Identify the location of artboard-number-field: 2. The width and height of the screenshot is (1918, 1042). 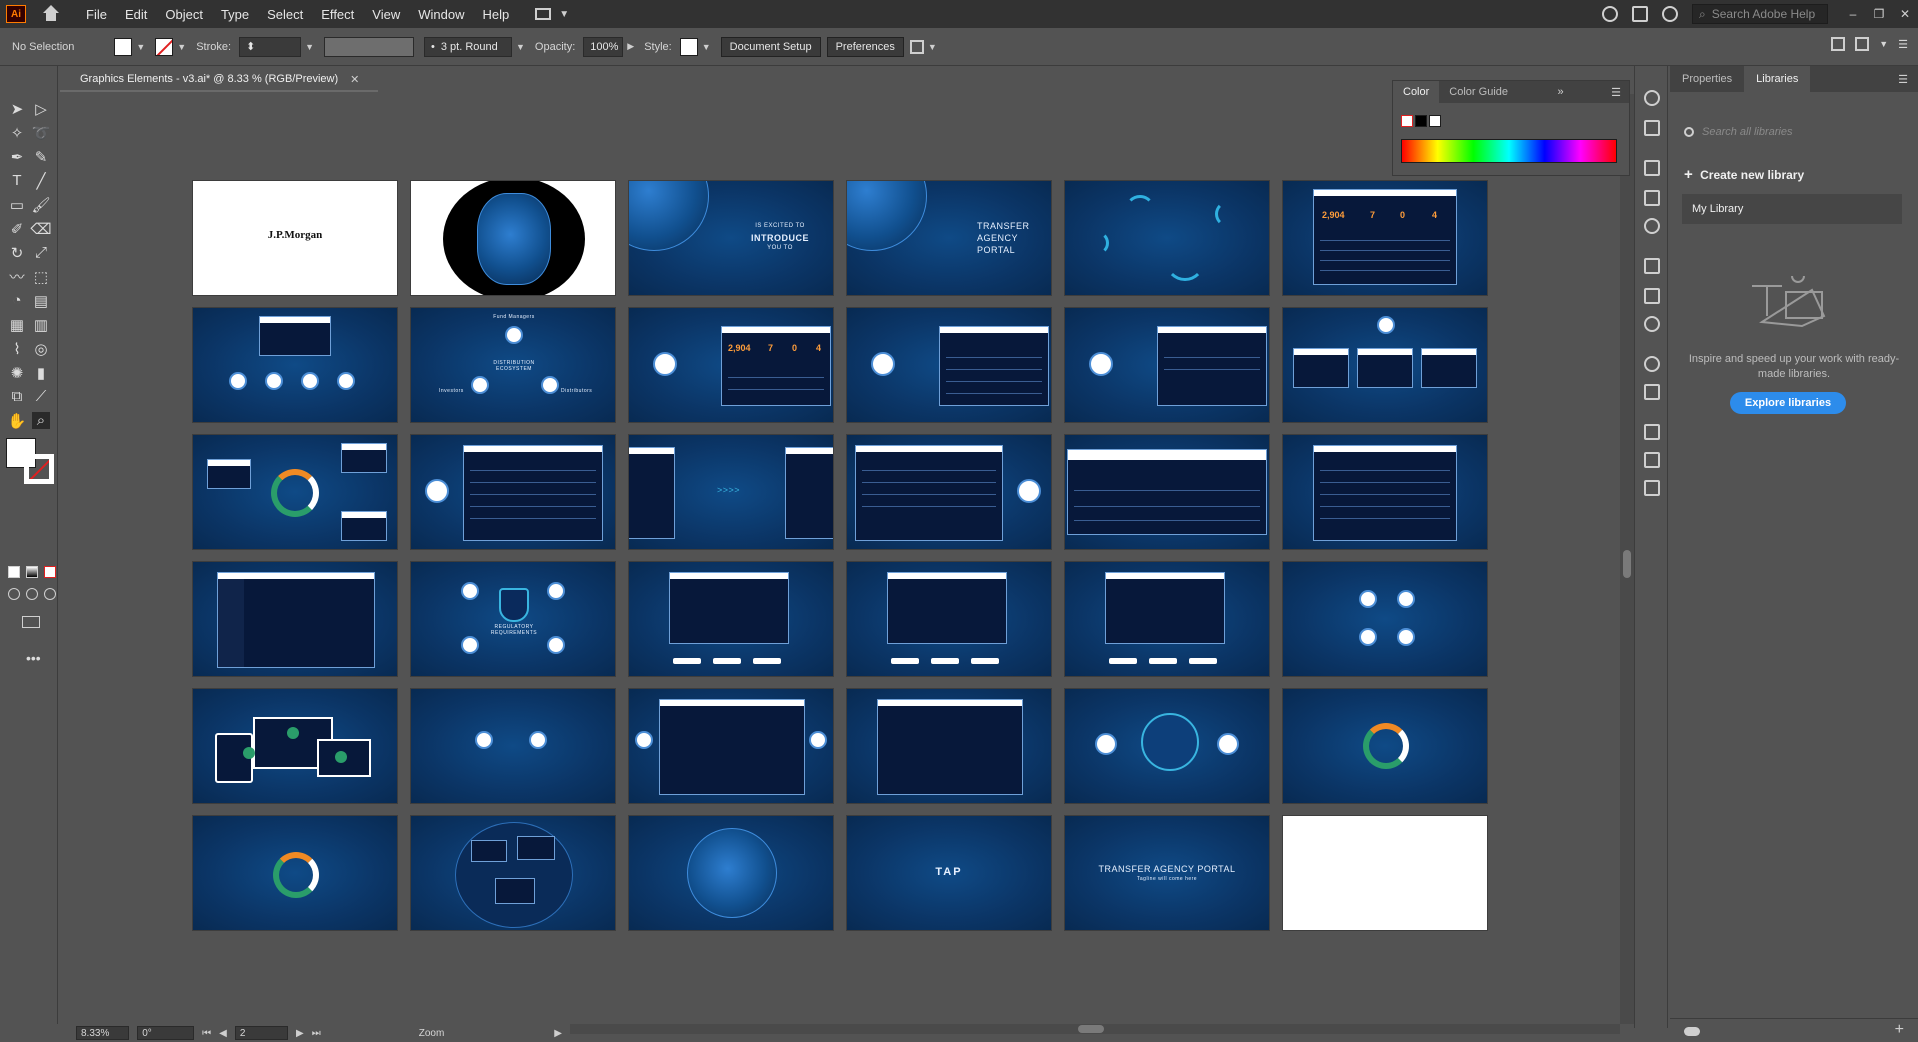
(261, 1033).